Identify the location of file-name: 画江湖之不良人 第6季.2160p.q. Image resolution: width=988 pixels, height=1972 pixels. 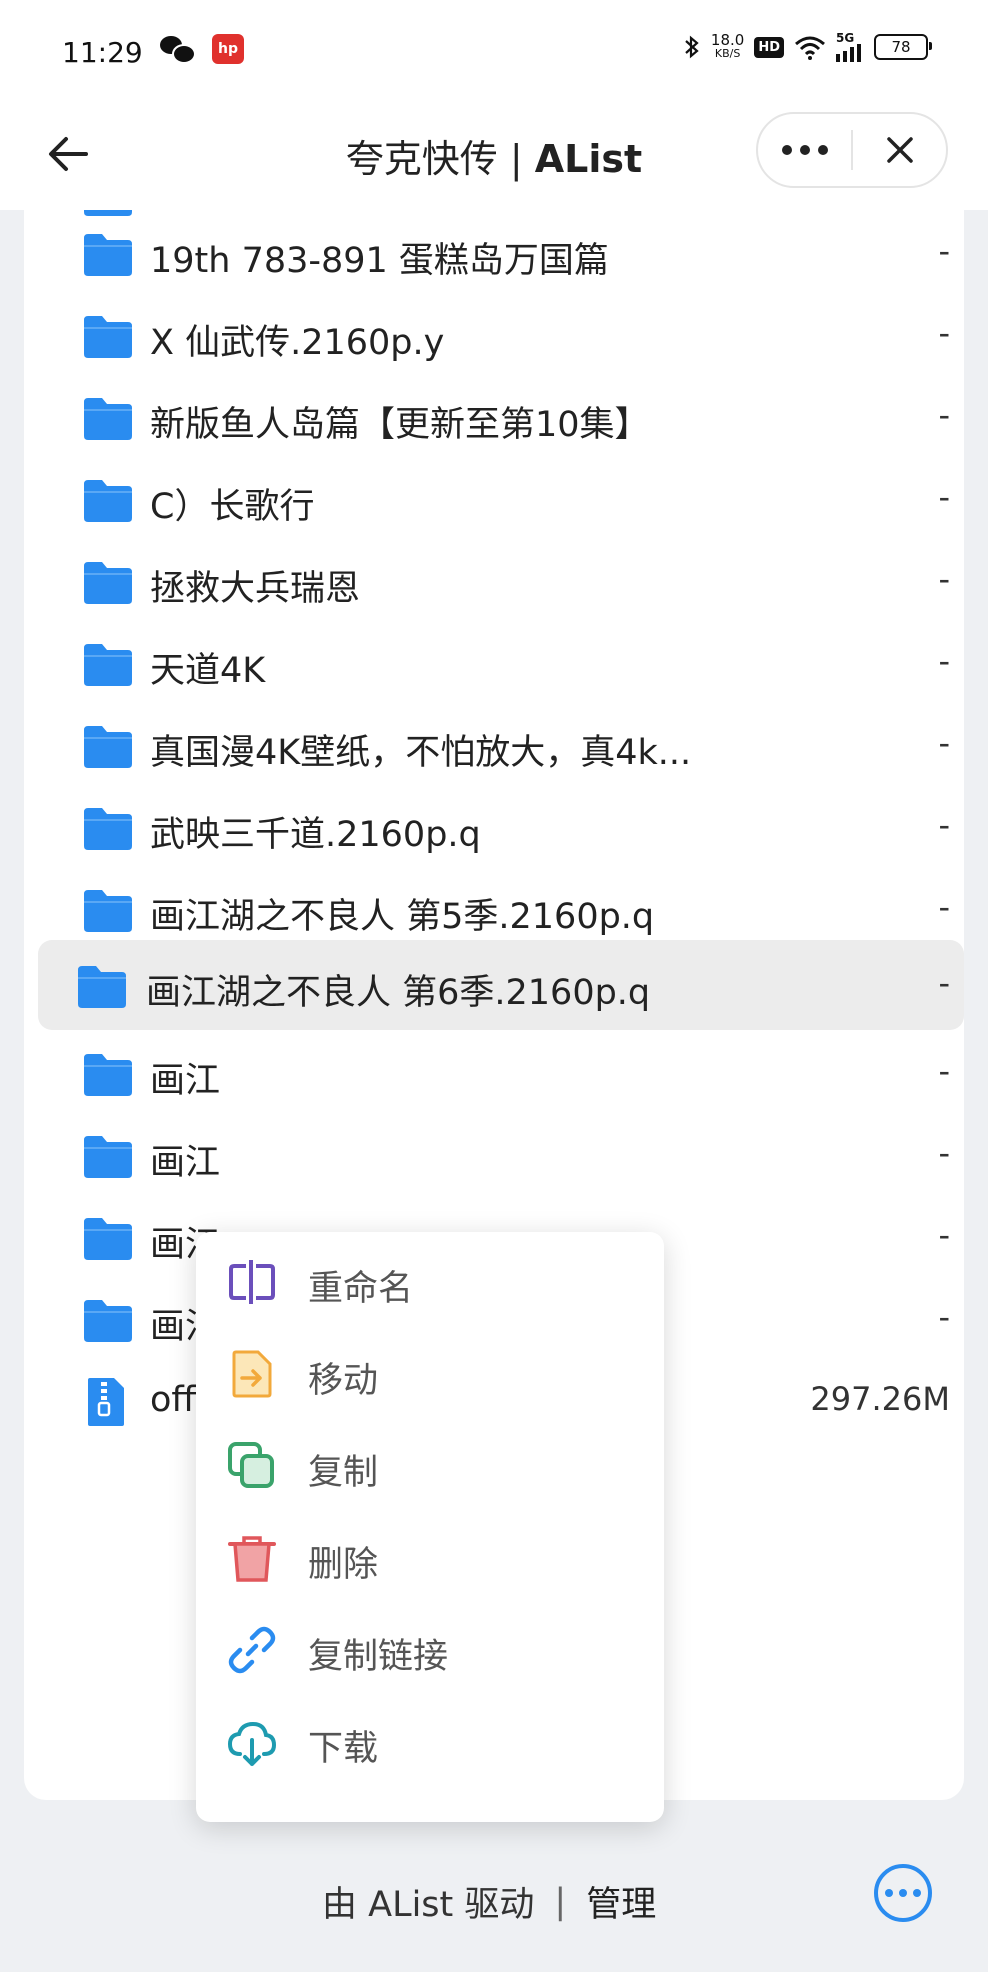
(398, 993).